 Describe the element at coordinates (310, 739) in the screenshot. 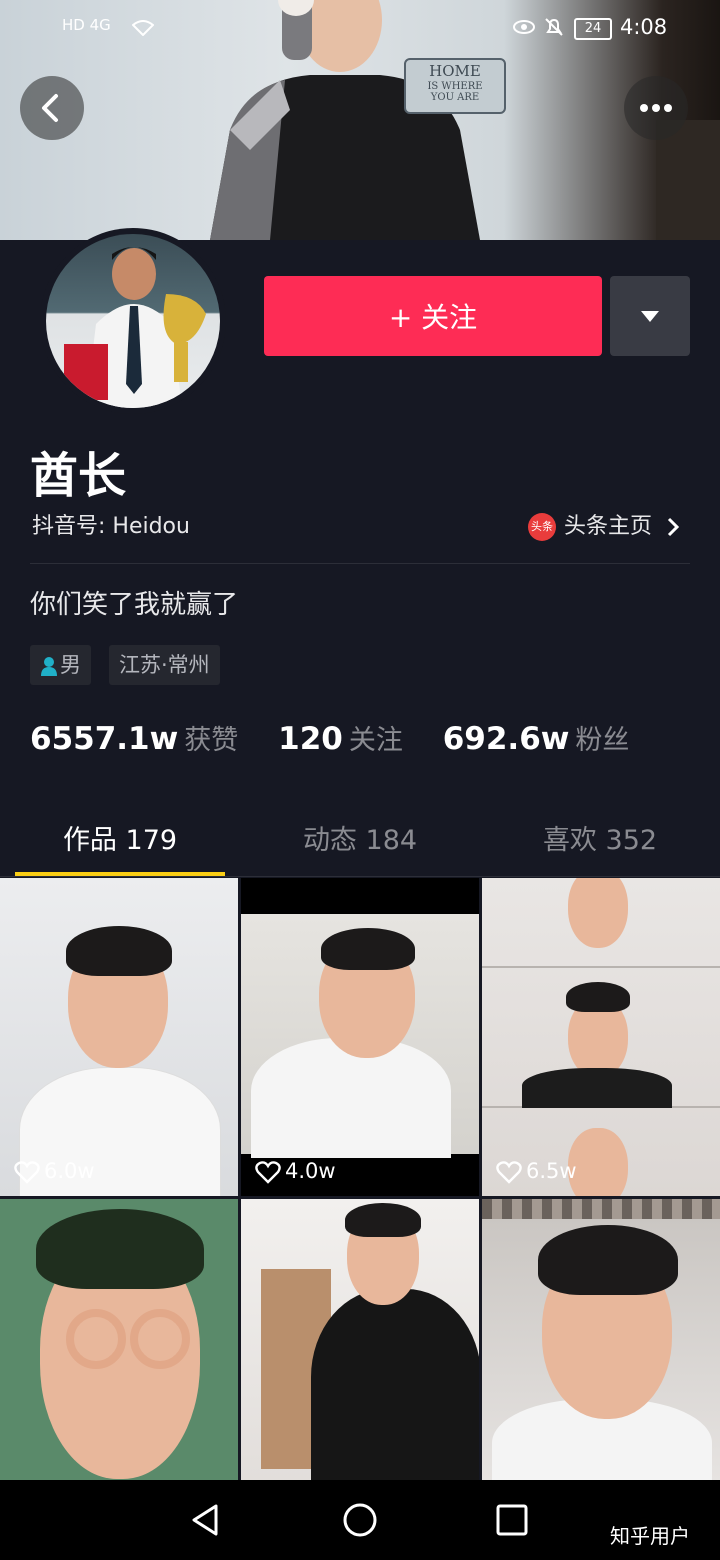

I see `following-count: 120` at that location.